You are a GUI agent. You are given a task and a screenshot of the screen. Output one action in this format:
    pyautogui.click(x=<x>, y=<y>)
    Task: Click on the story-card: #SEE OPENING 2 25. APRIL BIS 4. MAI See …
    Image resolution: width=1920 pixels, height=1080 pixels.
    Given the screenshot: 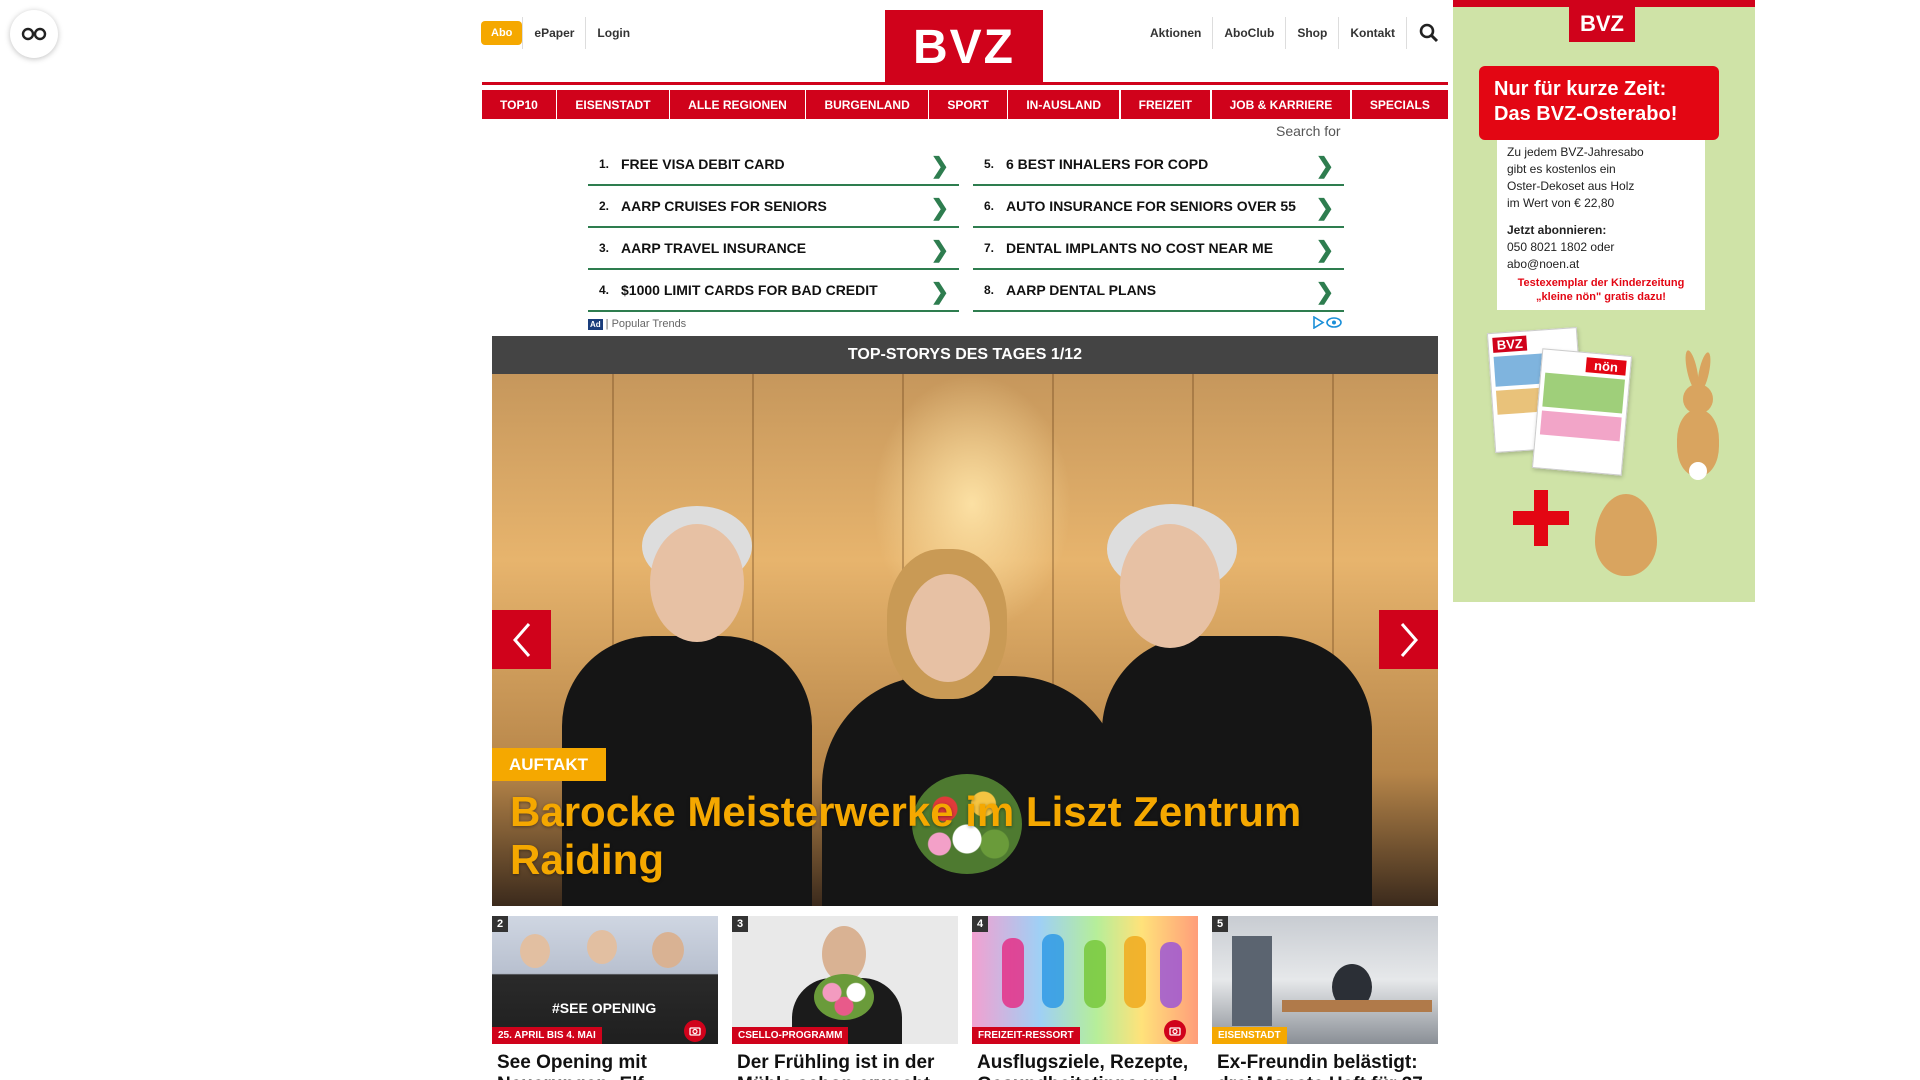 What is the action you would take?
    pyautogui.click(x=605, y=998)
    